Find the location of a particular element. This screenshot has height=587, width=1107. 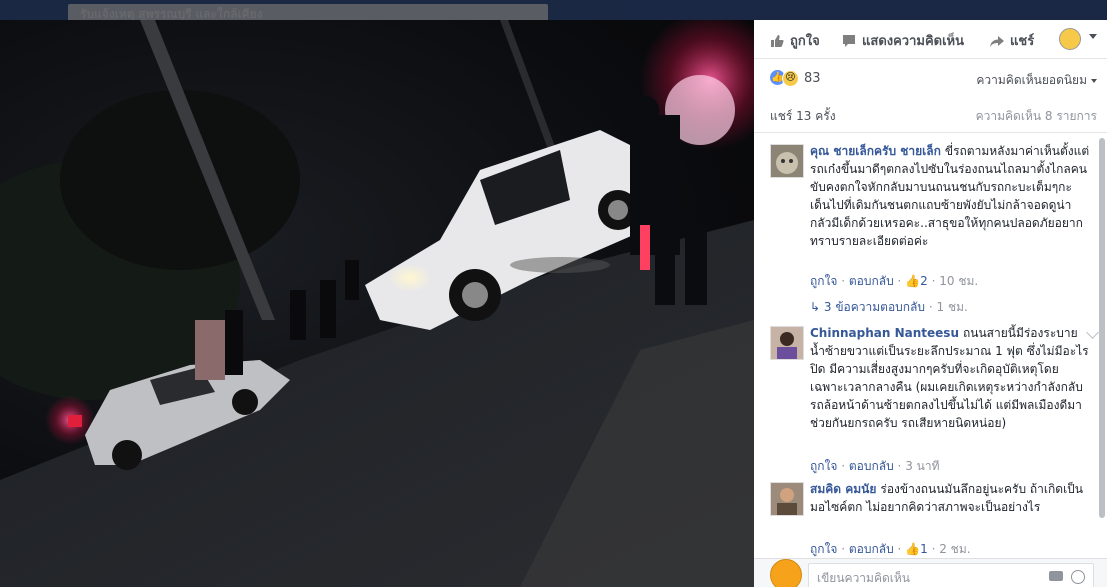

caret-down-icon is located at coordinates (1094, 80).